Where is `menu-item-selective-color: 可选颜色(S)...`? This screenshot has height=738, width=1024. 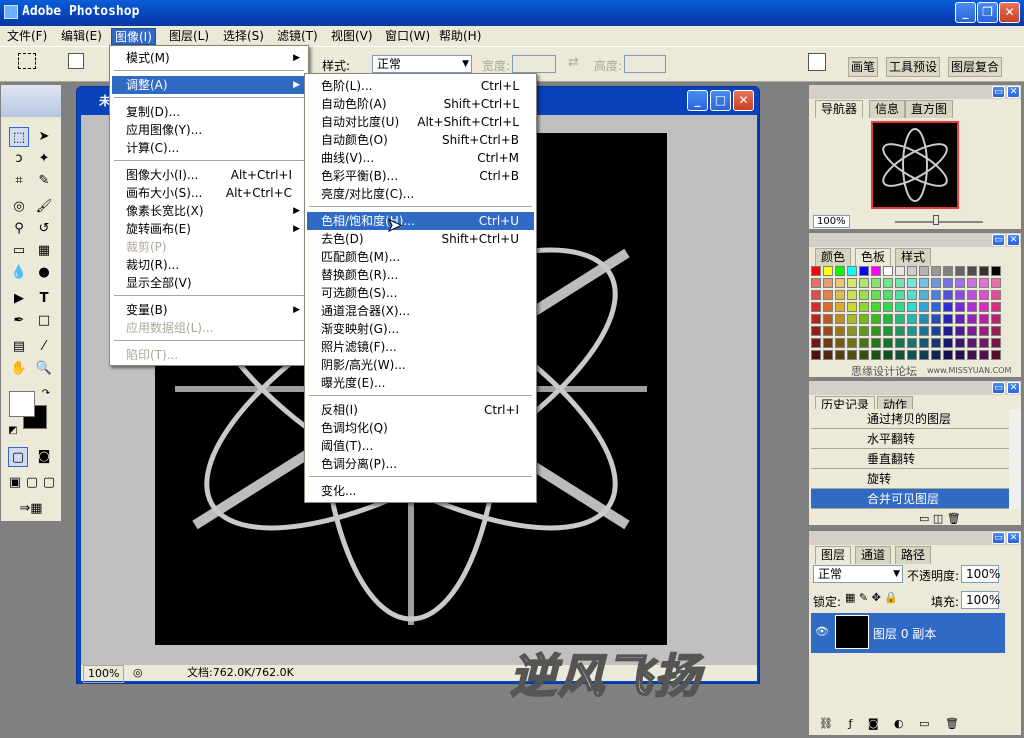
menu-item-selective-color: 可选颜色(S)... is located at coordinates (420, 293).